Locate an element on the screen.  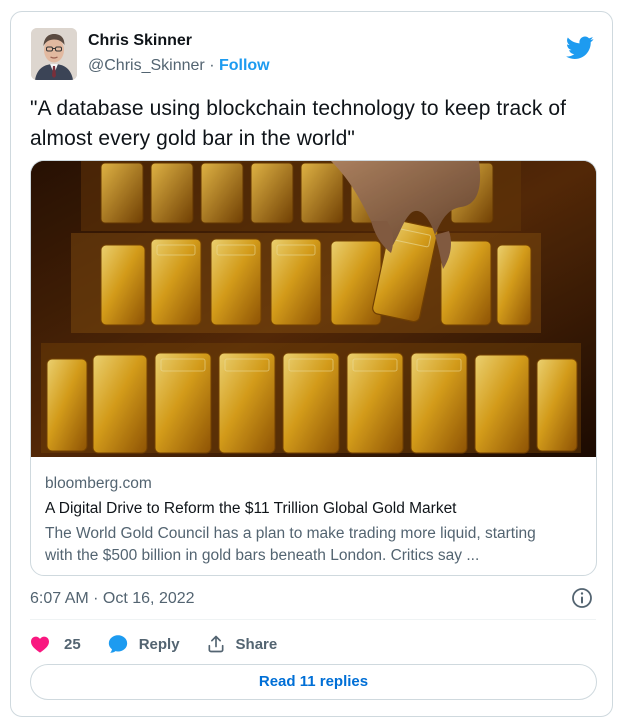
action-bar: 25 Reply Share is located at coordinates (166, 644).